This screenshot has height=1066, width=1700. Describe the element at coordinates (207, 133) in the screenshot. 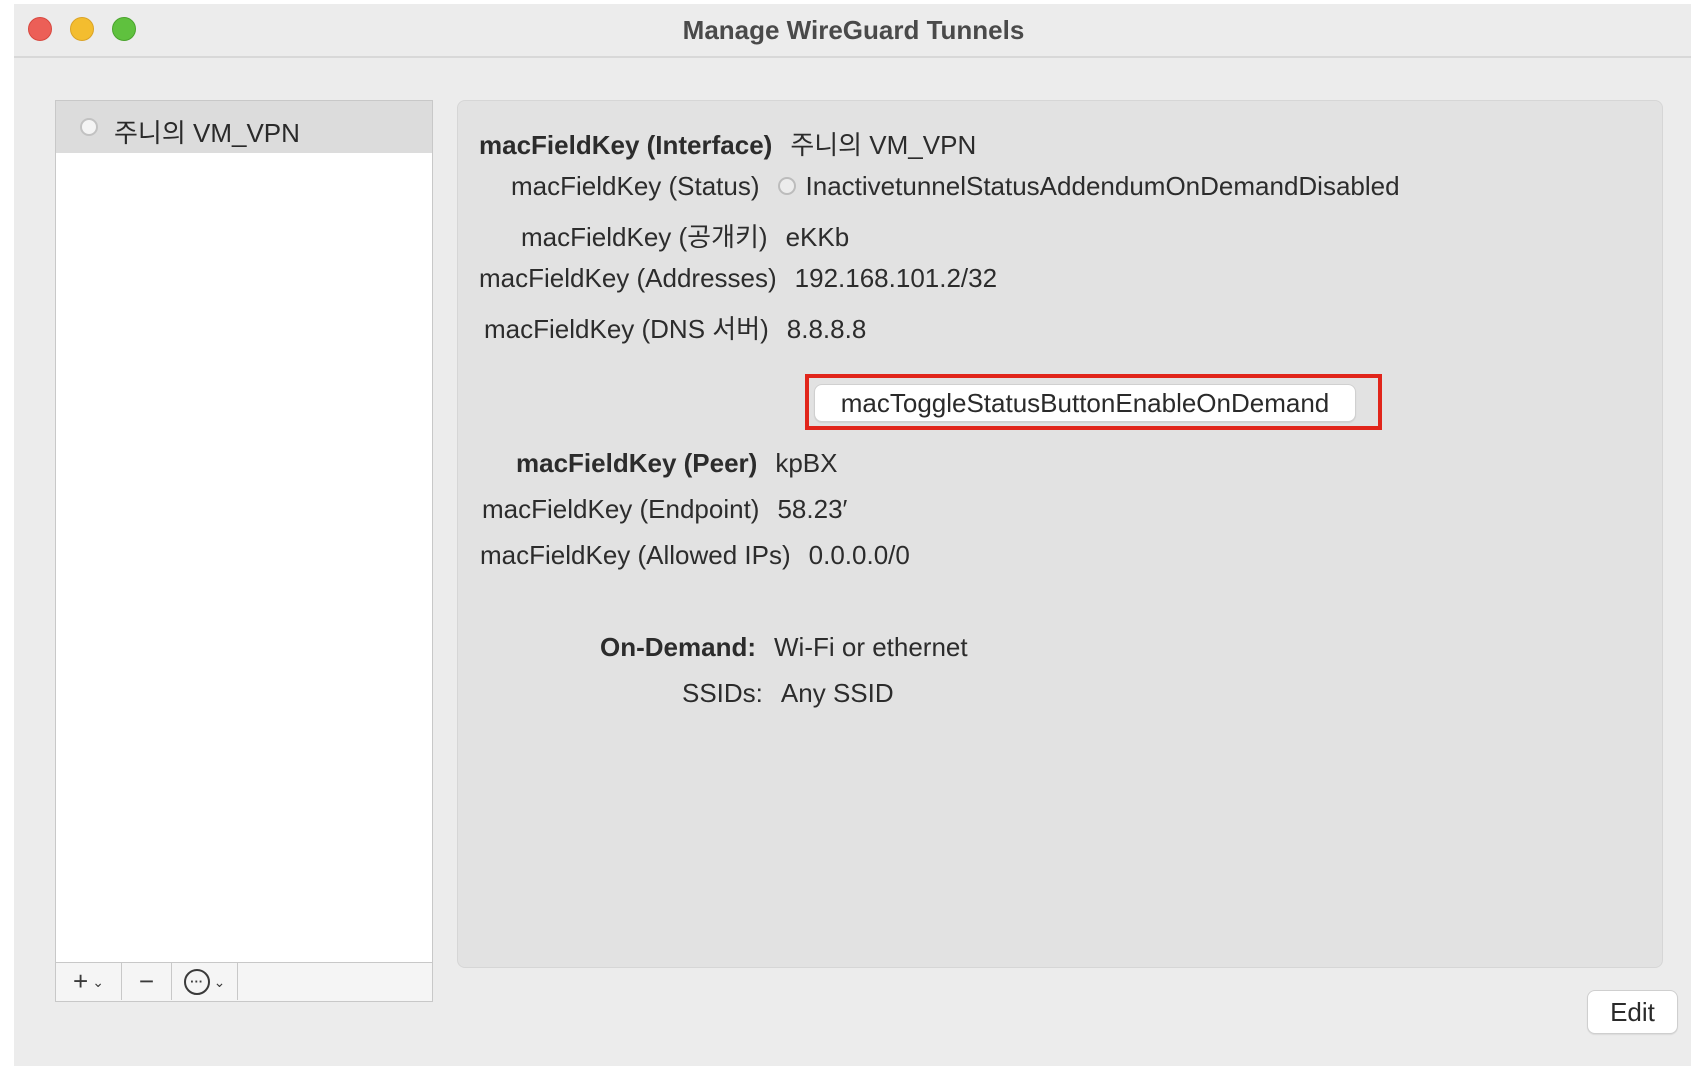

I see `tunnel-list-item-label: 주니의 VM_VPN` at that location.